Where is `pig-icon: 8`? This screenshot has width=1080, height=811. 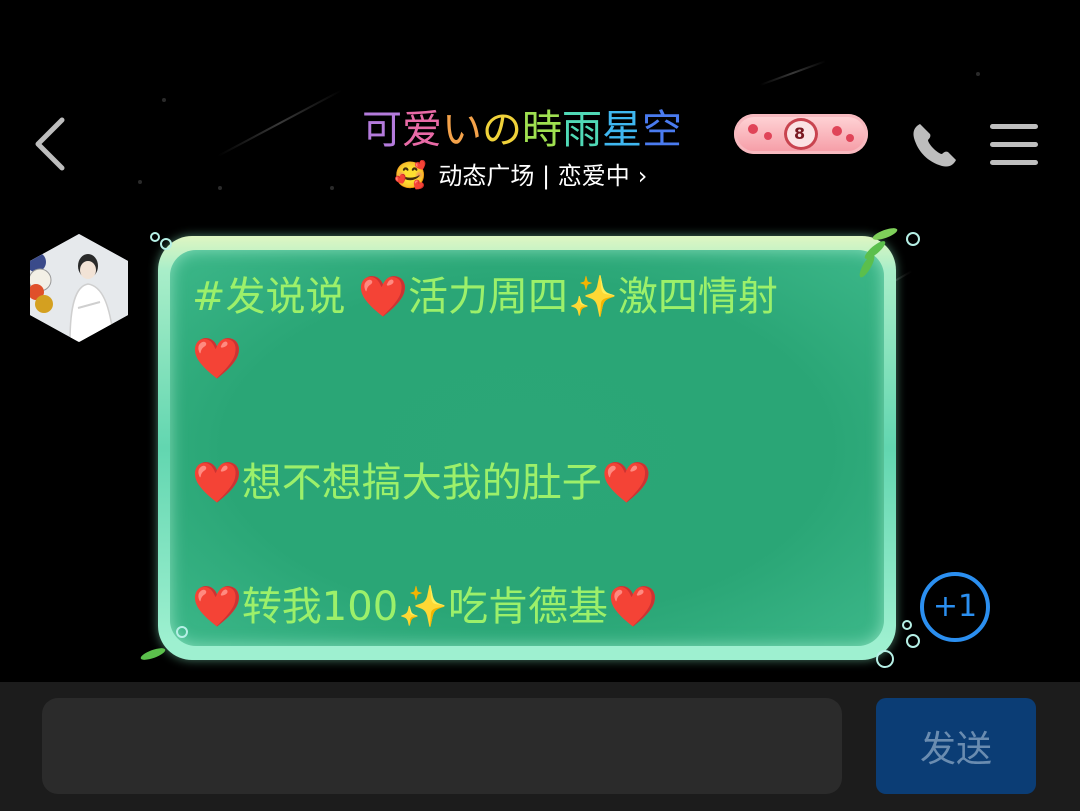 pig-icon: 8 is located at coordinates (801, 134).